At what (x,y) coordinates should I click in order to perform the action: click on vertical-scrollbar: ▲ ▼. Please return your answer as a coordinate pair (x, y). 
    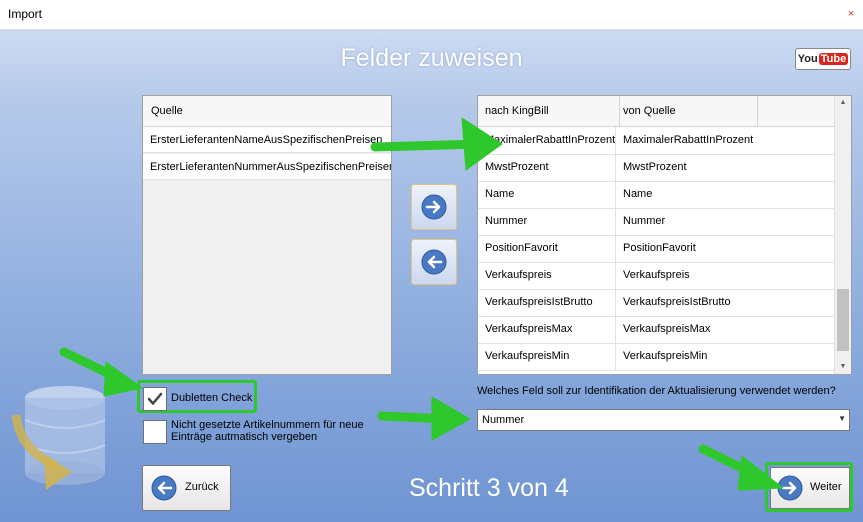
    Looking at the image, I should click on (842, 235).